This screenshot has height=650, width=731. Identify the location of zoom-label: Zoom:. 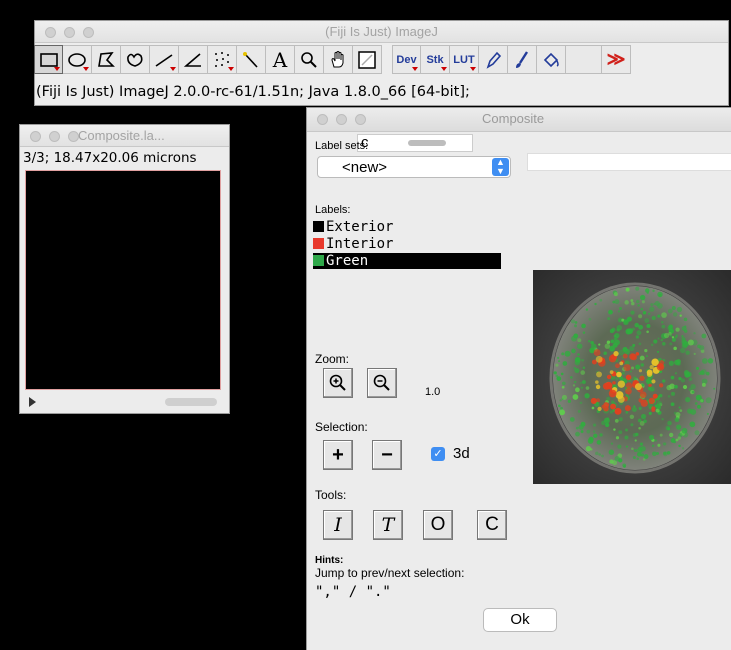
(332, 359).